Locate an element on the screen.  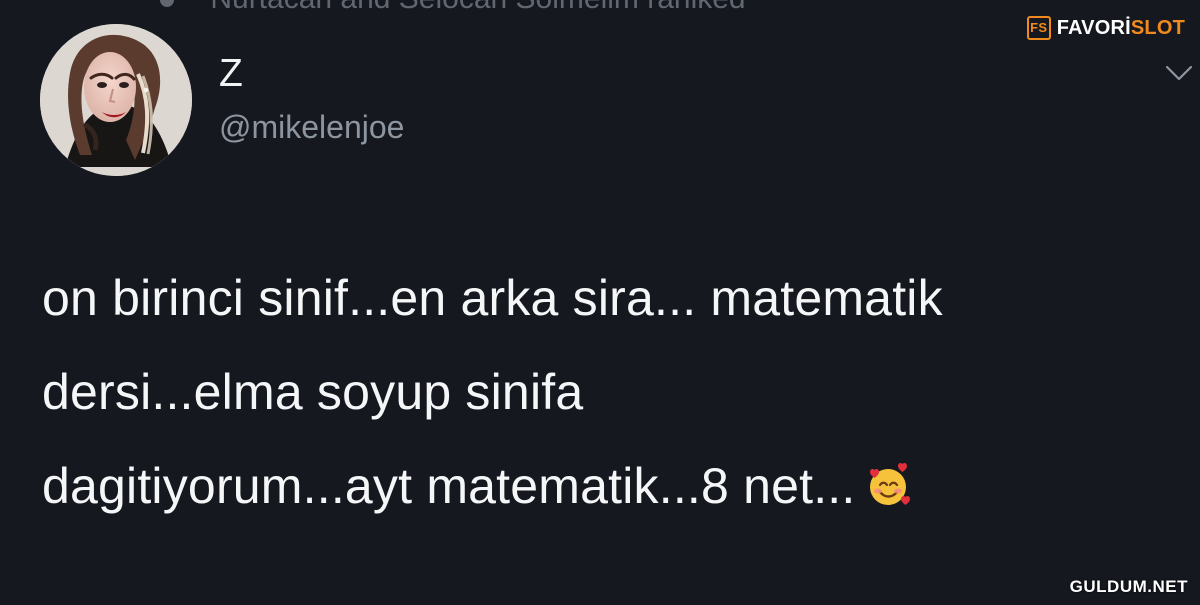
display-name: Z is located at coordinates (231, 73).